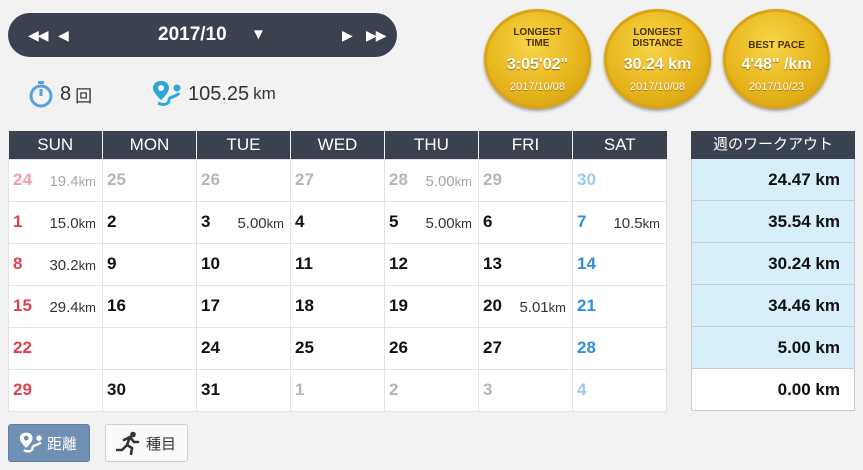  What do you see at coordinates (582, 221) in the screenshot?
I see `day-number: 7` at bounding box center [582, 221].